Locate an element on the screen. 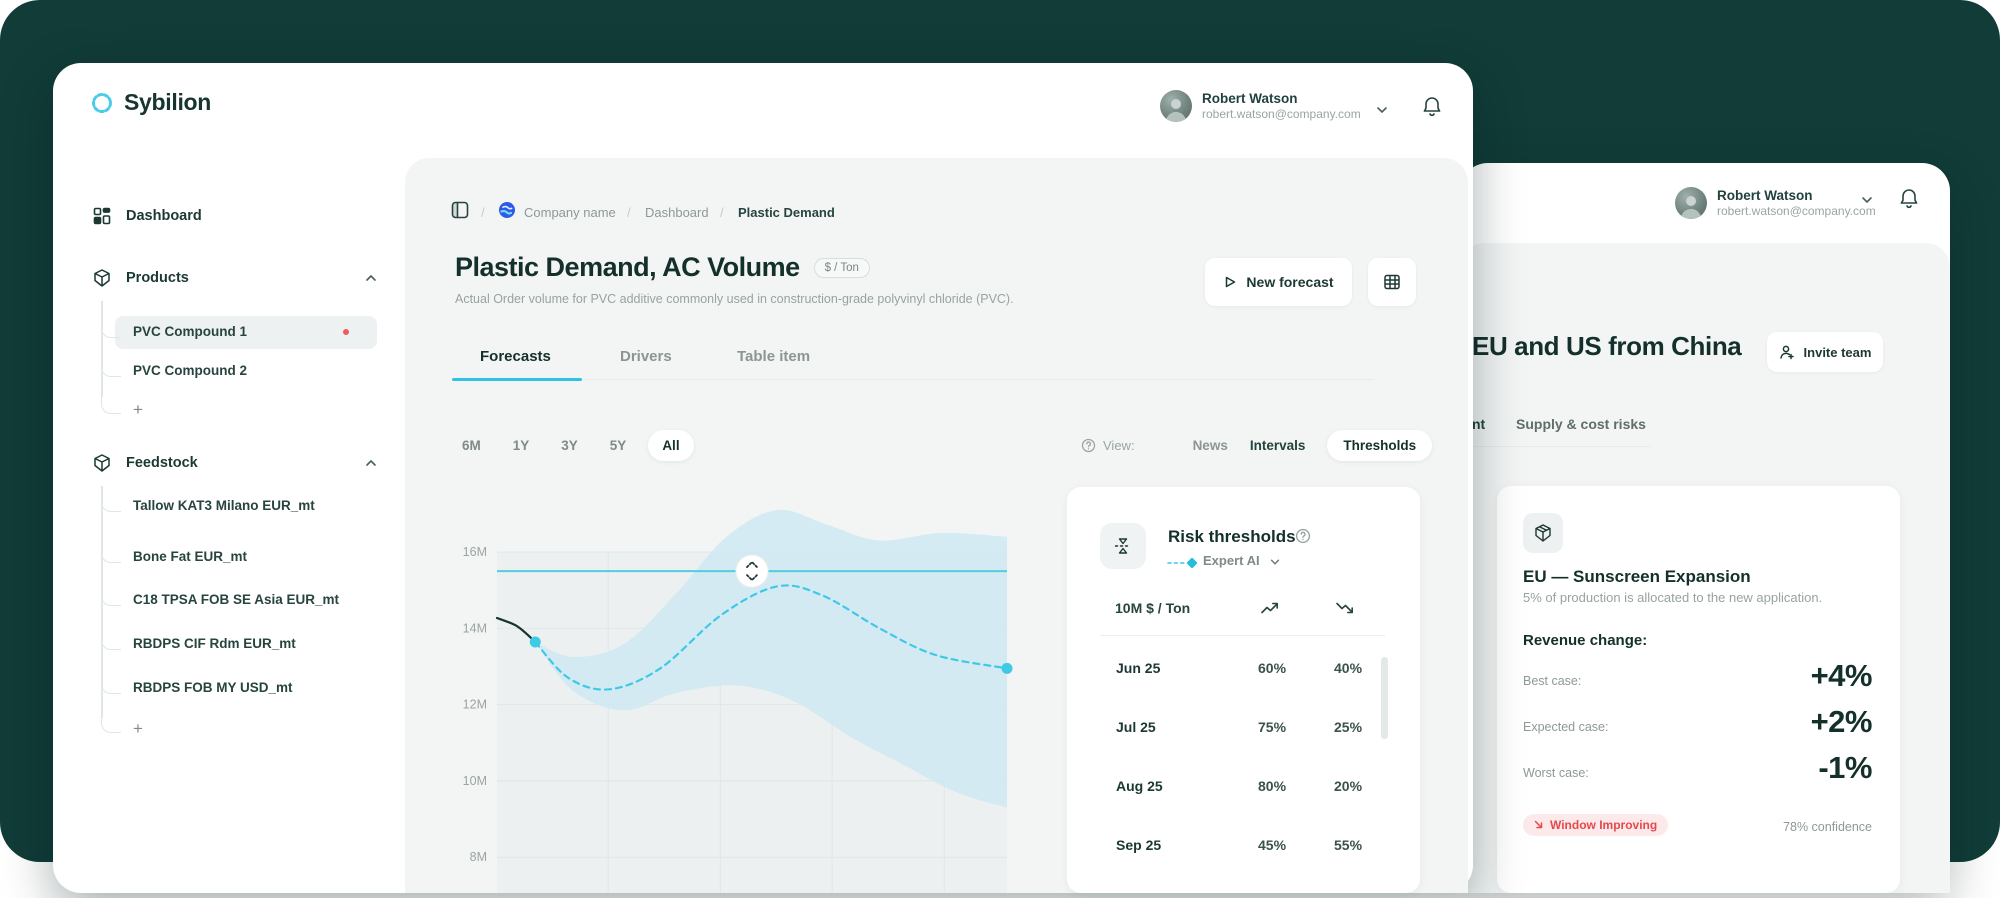  tab-drivers: Drivers is located at coordinates (646, 356).